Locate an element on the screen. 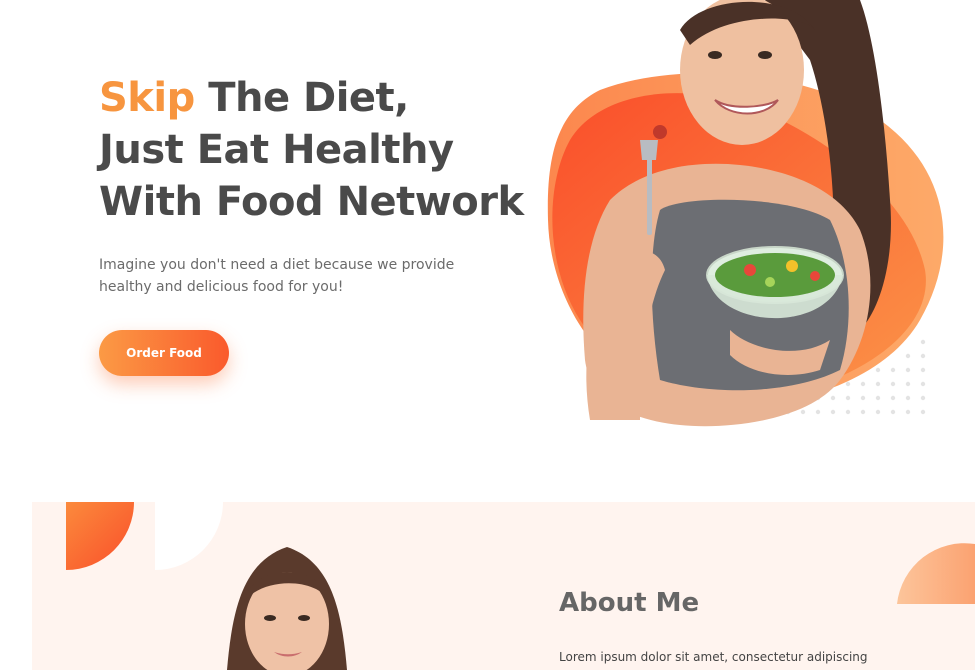 The height and width of the screenshot is (670, 975). hero-title-line-1-rest: The Diet, is located at coordinates (301, 98).